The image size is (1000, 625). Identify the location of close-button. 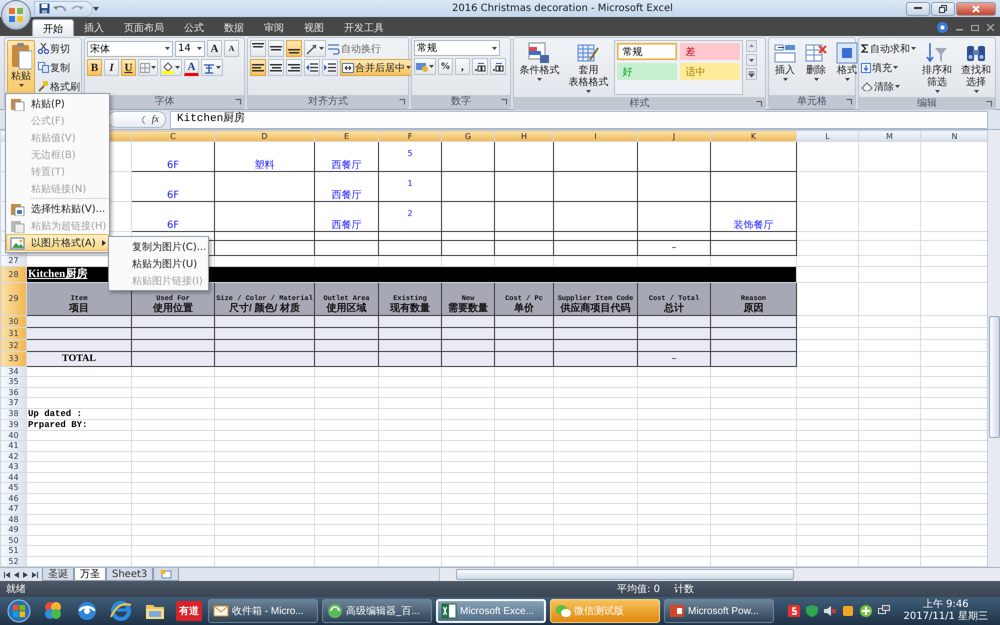
(976, 9).